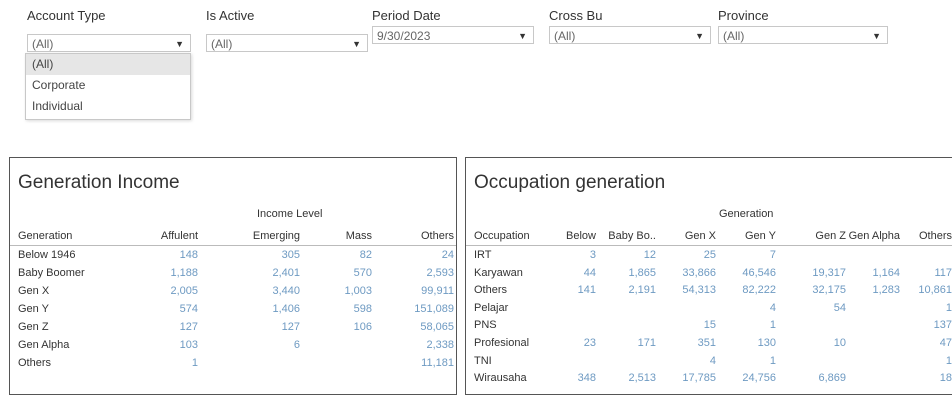 The width and height of the screenshot is (952, 397). What do you see at coordinates (432, 291) in the screenshot?
I see `table-cell: 99,911` at bounding box center [432, 291].